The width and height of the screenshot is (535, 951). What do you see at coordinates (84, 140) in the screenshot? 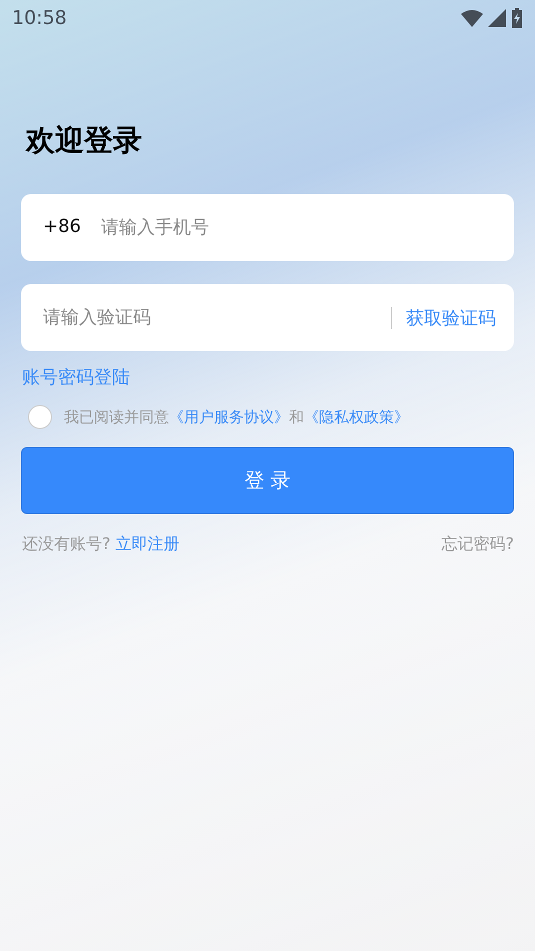
I see `page-title: 欢迎登录` at bounding box center [84, 140].